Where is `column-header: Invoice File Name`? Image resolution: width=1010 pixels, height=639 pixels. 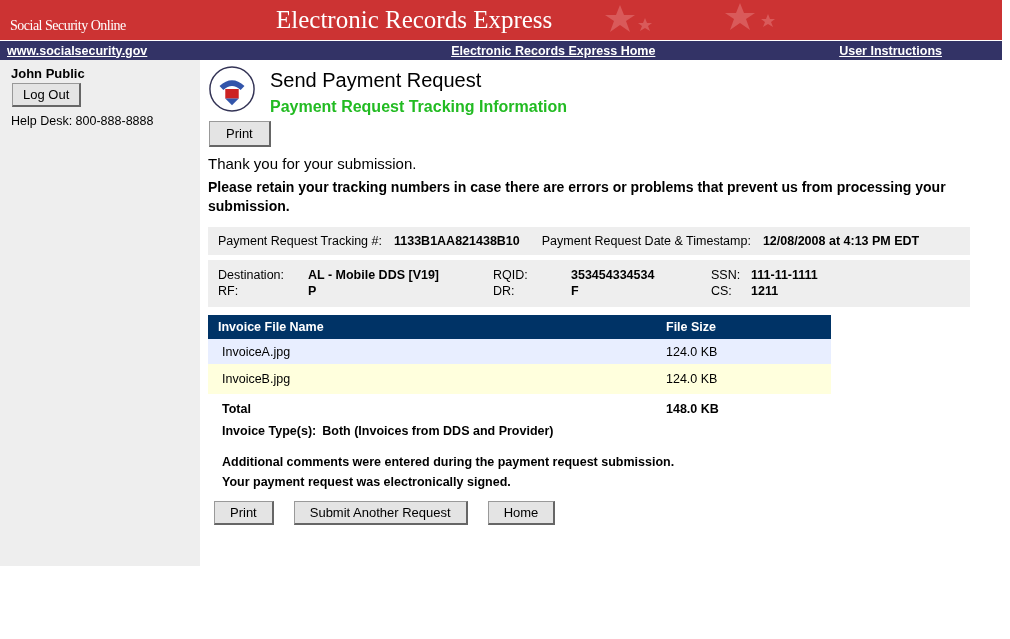
column-header: Invoice File Name is located at coordinates (437, 327).